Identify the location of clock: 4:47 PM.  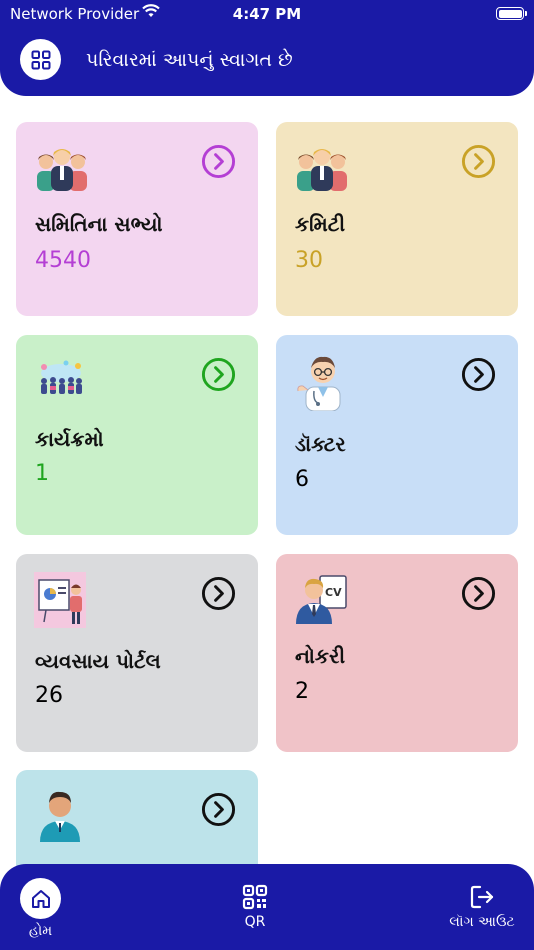
(267, 14).